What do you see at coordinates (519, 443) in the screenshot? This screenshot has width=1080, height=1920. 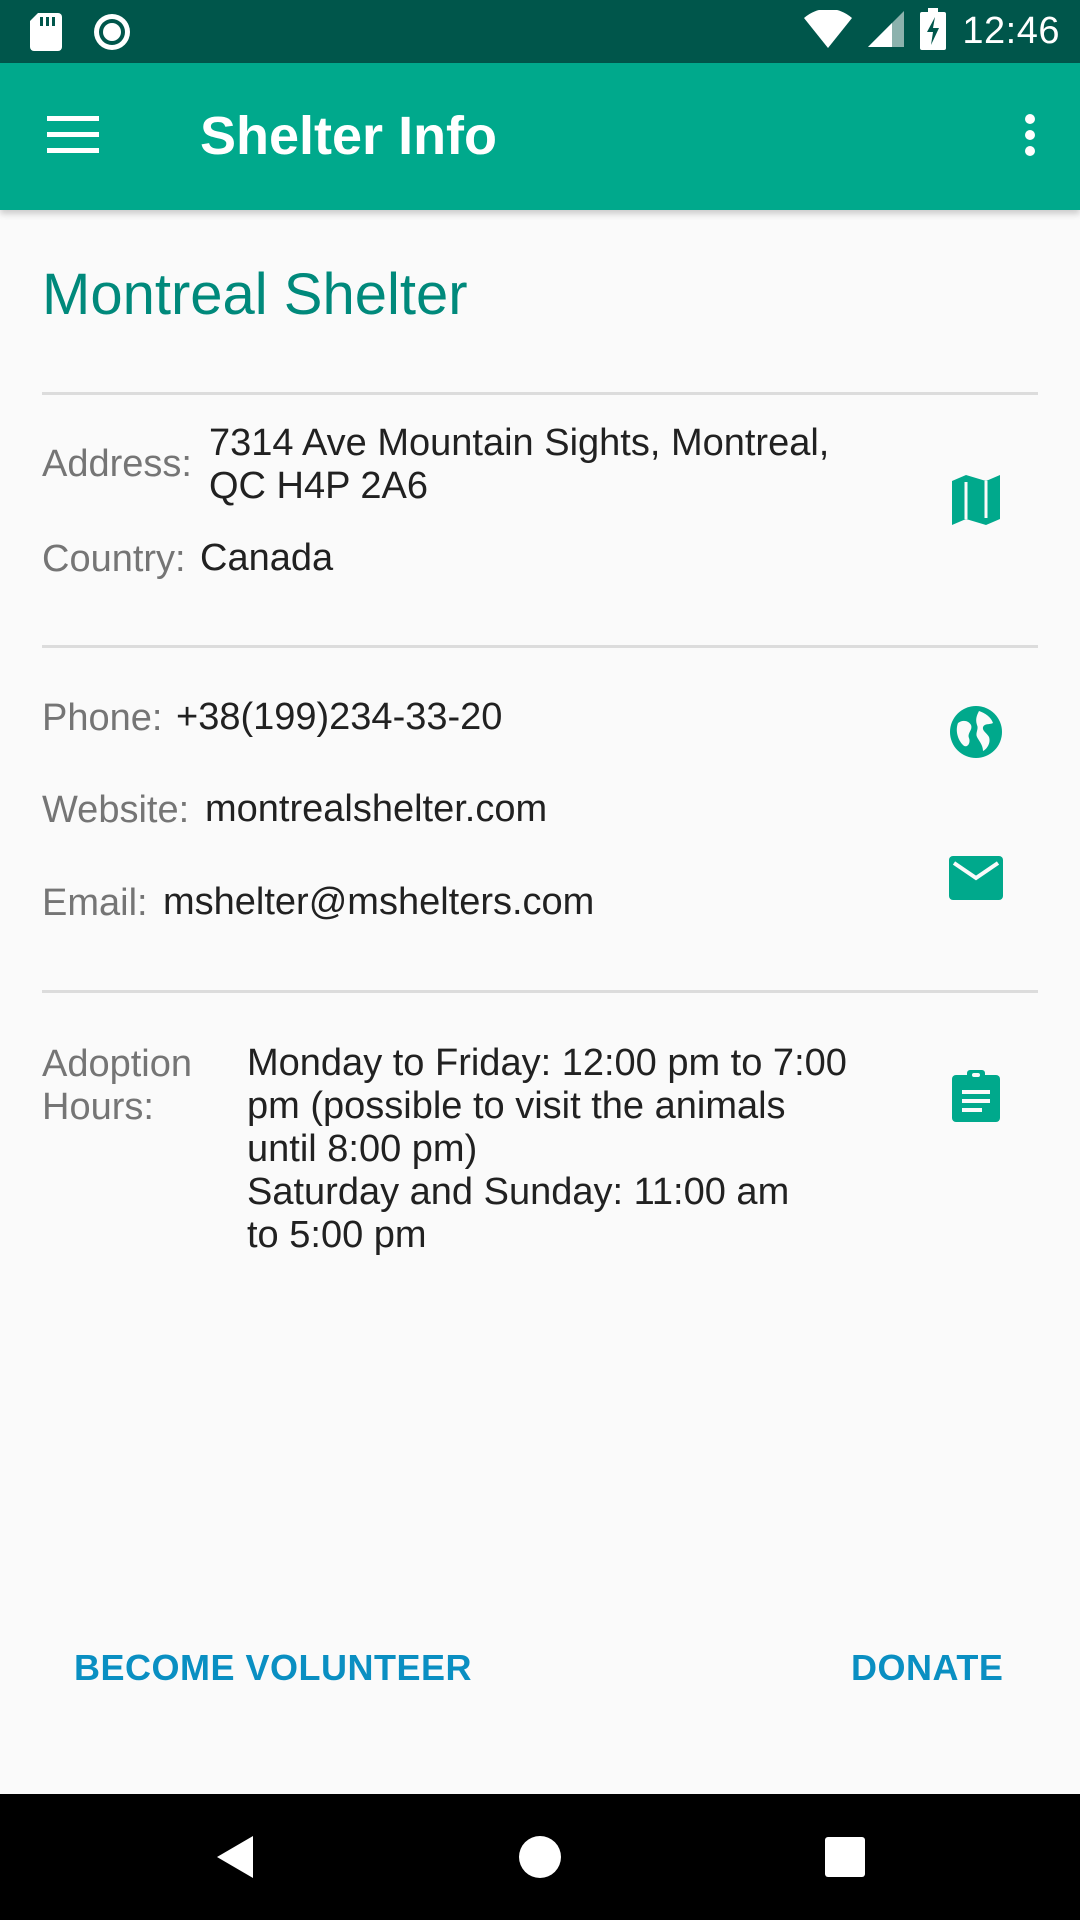 I see `address-line-1: 7314 Ave Mountain Sights, Montreal,` at bounding box center [519, 443].